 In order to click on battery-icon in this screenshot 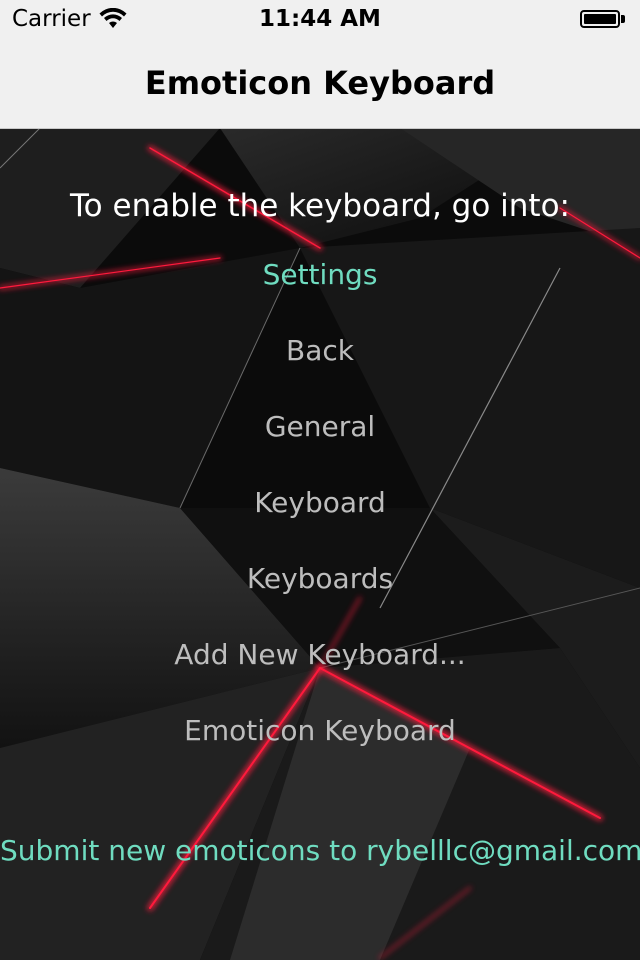, I will do `click(604, 20)`.